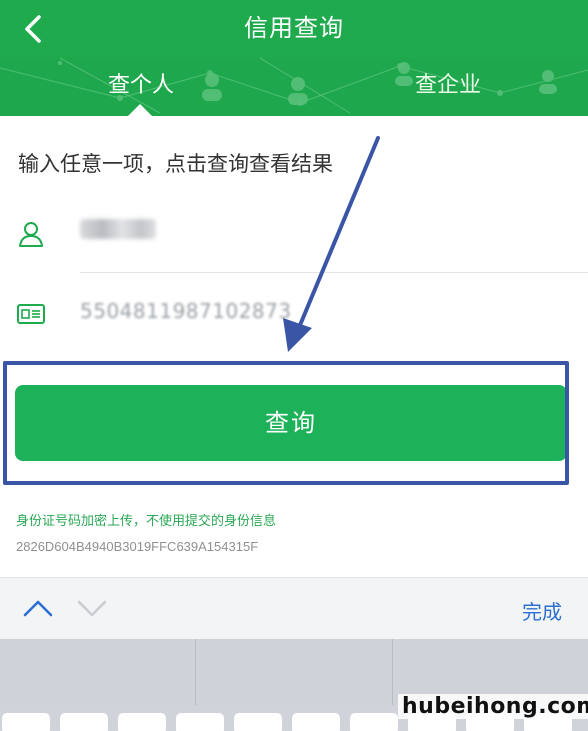  What do you see at coordinates (493, 706) in the screenshot?
I see `watermark-text: hubeihong.com` at bounding box center [493, 706].